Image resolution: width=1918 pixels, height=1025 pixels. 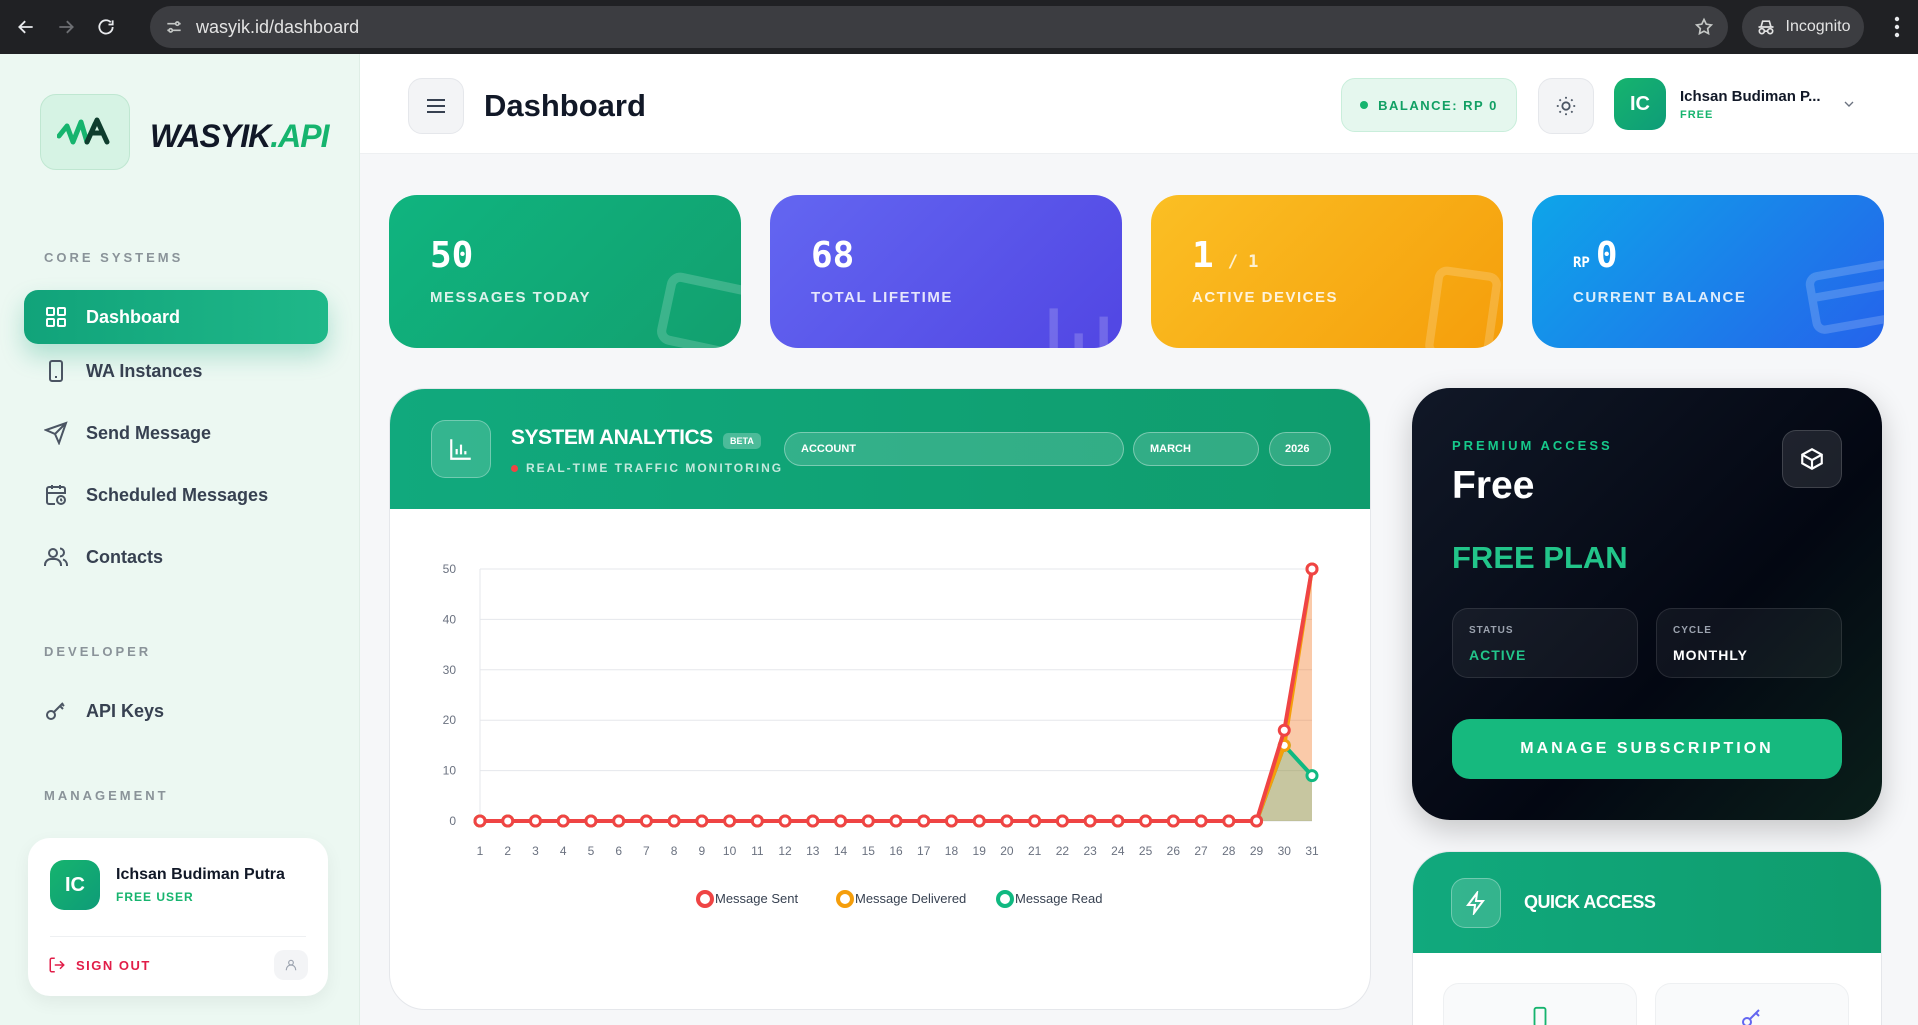 I want to click on x-tick-label: 30, so click(x=1285, y=851).